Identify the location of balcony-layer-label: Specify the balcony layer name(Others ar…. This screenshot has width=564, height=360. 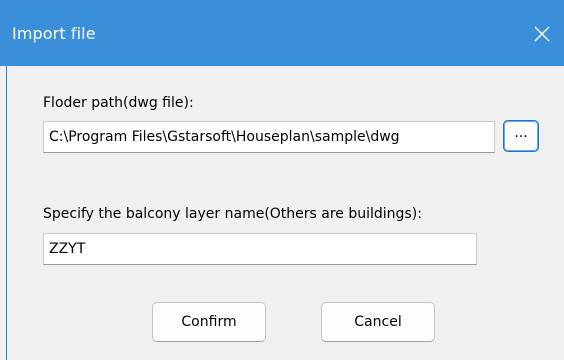
(232, 214).